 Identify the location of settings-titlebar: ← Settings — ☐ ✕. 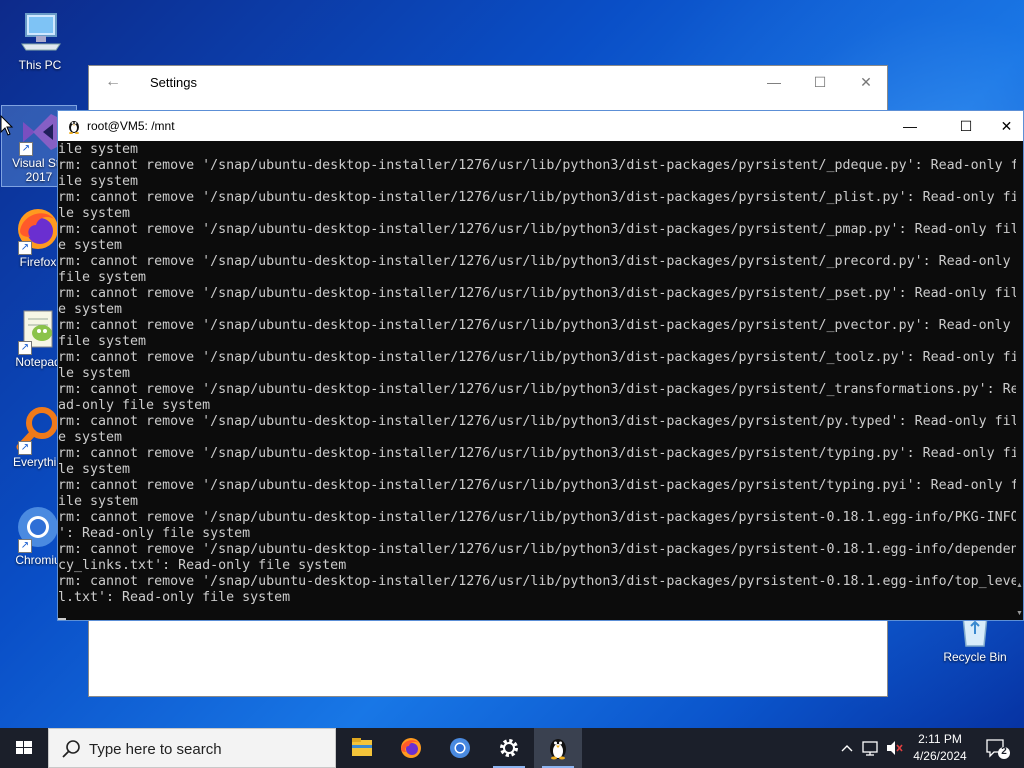
(488, 82).